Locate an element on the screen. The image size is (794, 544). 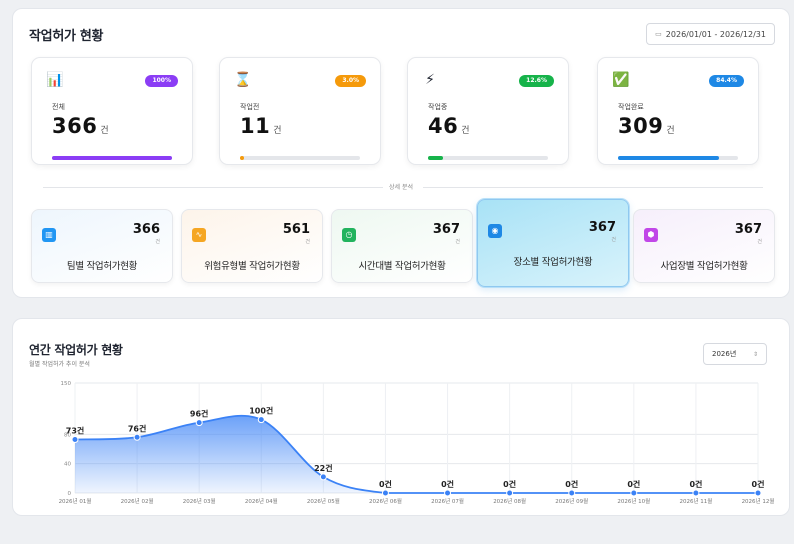
x-tick-label: 2026년 04월 is located at coordinates (261, 501).